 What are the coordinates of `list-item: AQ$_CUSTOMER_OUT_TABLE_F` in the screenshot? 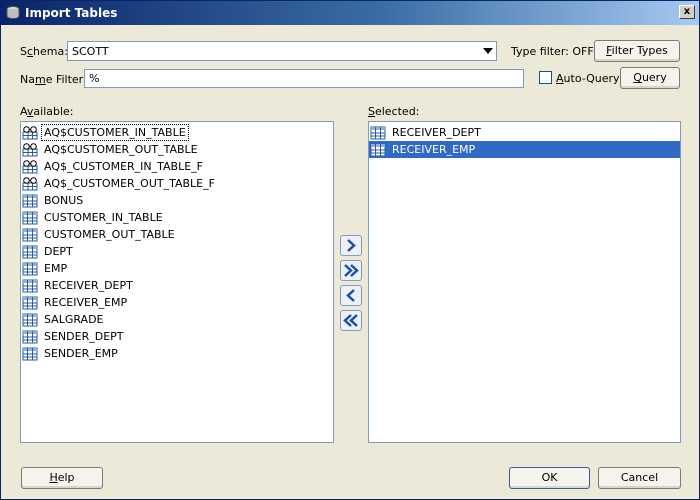 It's located at (177, 183).